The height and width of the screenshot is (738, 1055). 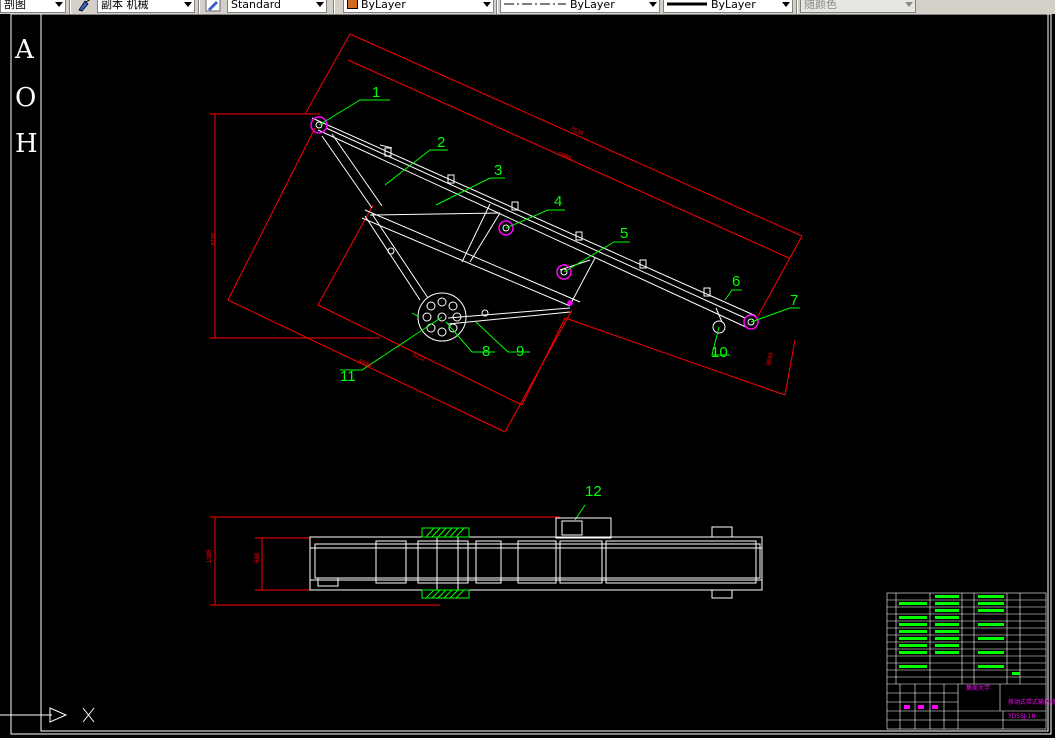 What do you see at coordinates (15, 5) in the screenshot?
I see `view-dropdown-value: 剖图` at bounding box center [15, 5].